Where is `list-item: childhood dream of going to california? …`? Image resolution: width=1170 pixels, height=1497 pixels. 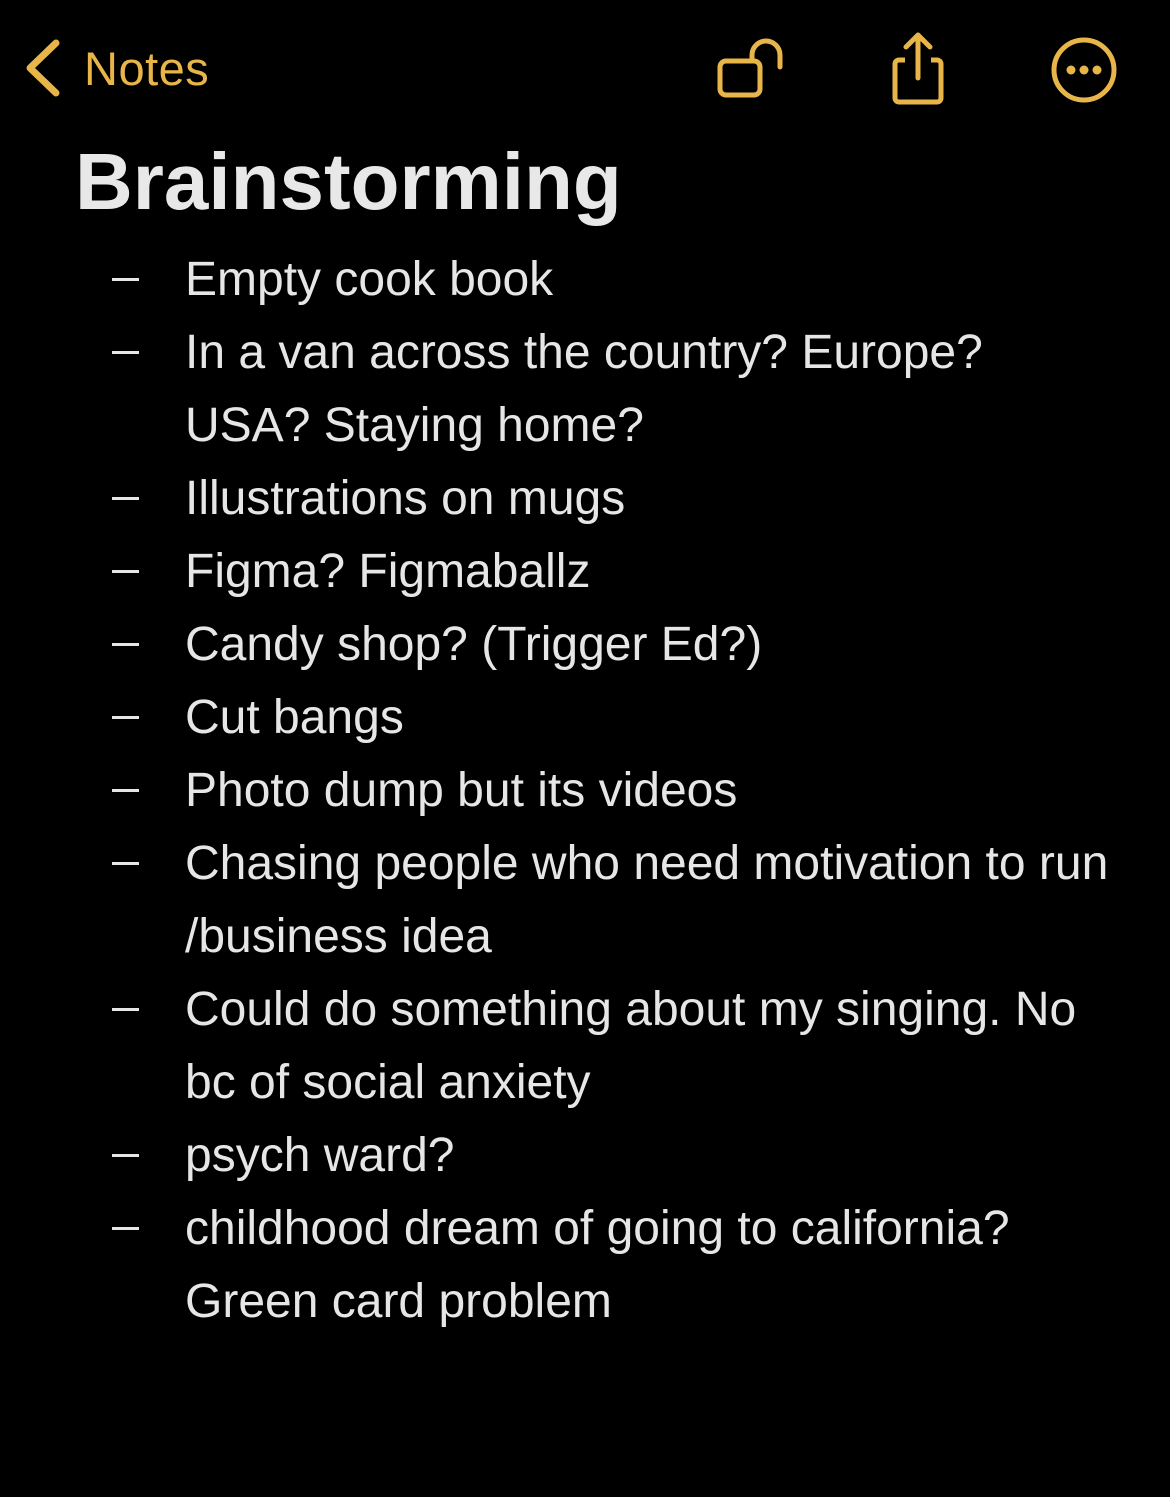
list-item: childhood dream of going to california? … is located at coordinates (585, 1265).